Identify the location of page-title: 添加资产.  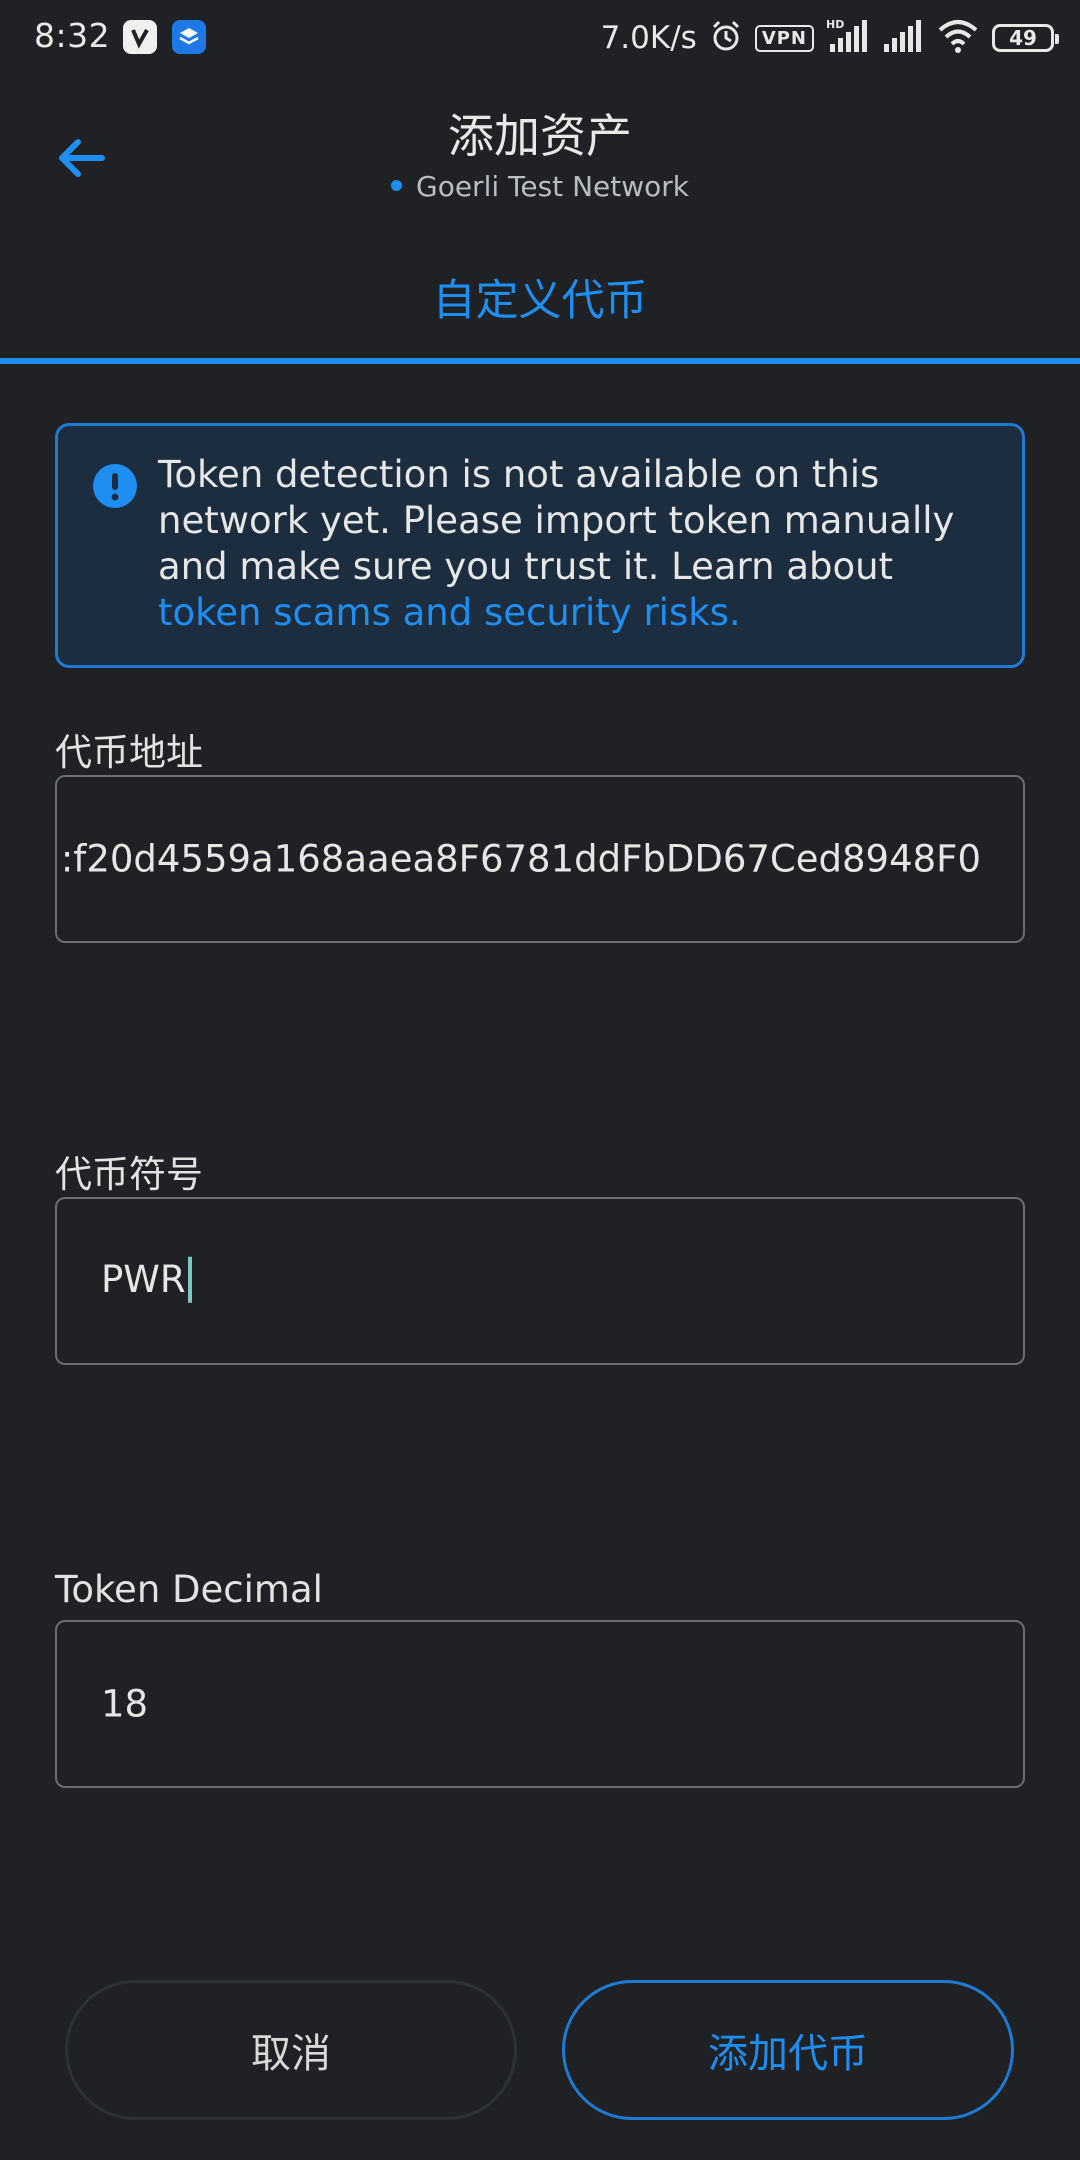
(540, 136).